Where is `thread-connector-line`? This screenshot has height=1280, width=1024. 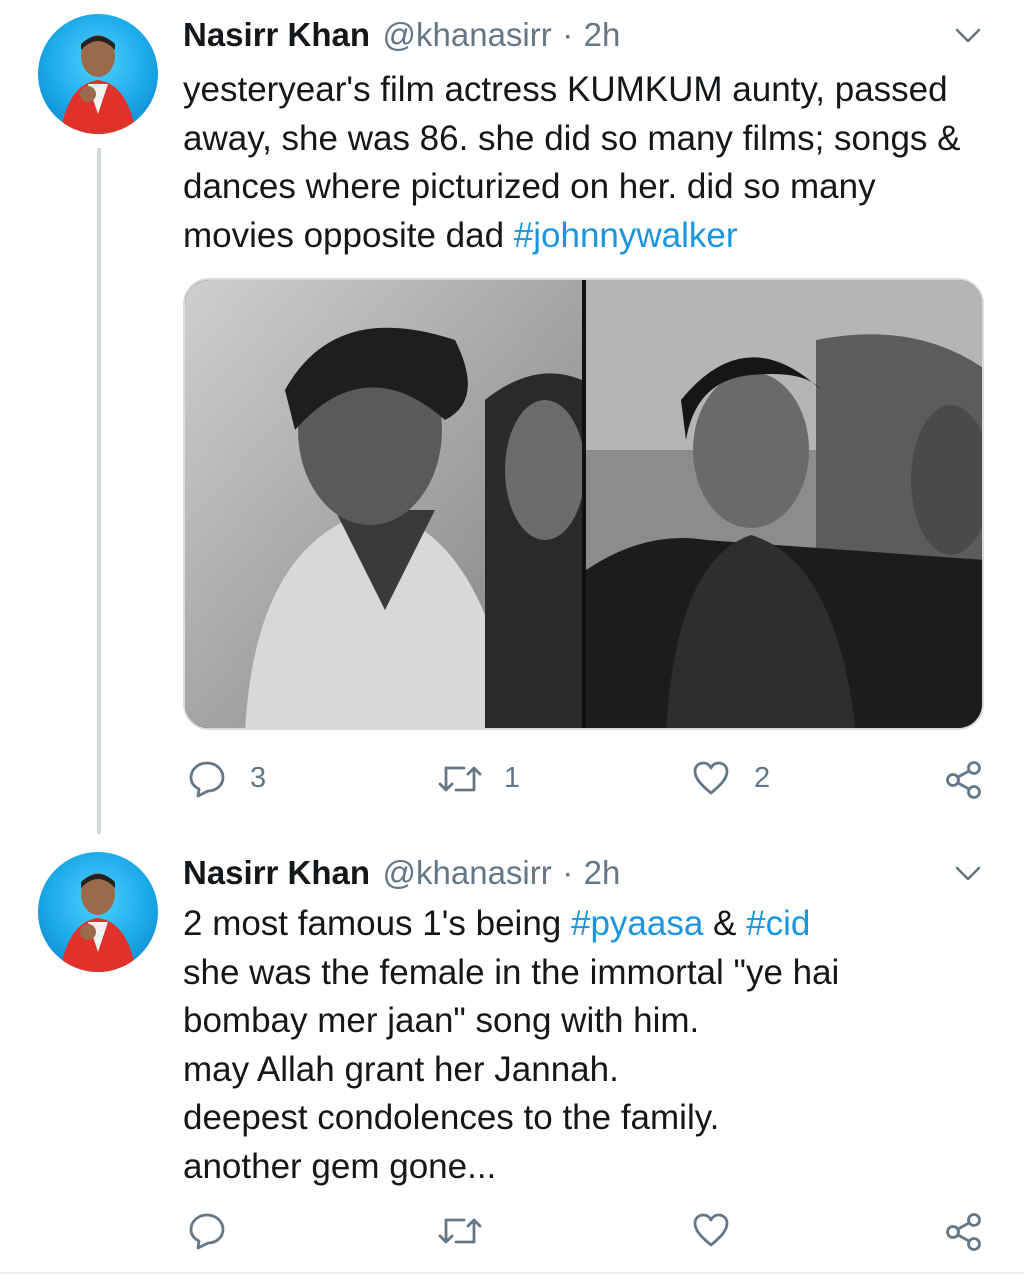 thread-connector-line is located at coordinates (99, 491).